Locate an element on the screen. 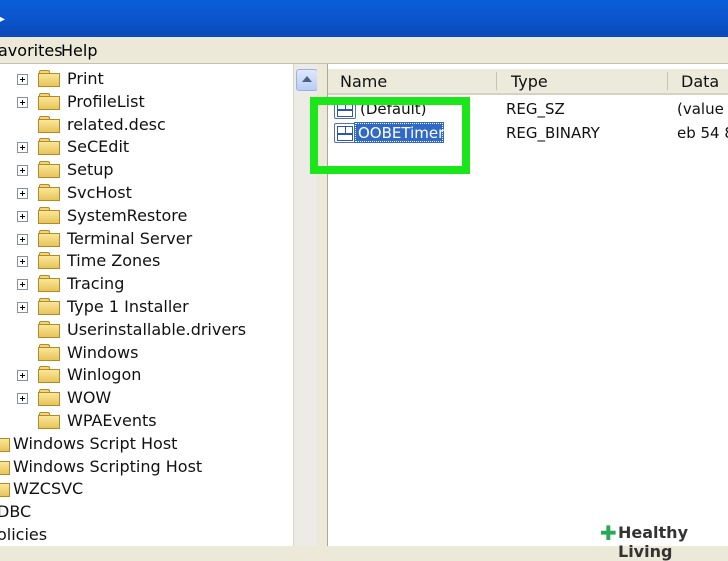 The width and height of the screenshot is (728, 561). column-data: Data is located at coordinates (700, 81).